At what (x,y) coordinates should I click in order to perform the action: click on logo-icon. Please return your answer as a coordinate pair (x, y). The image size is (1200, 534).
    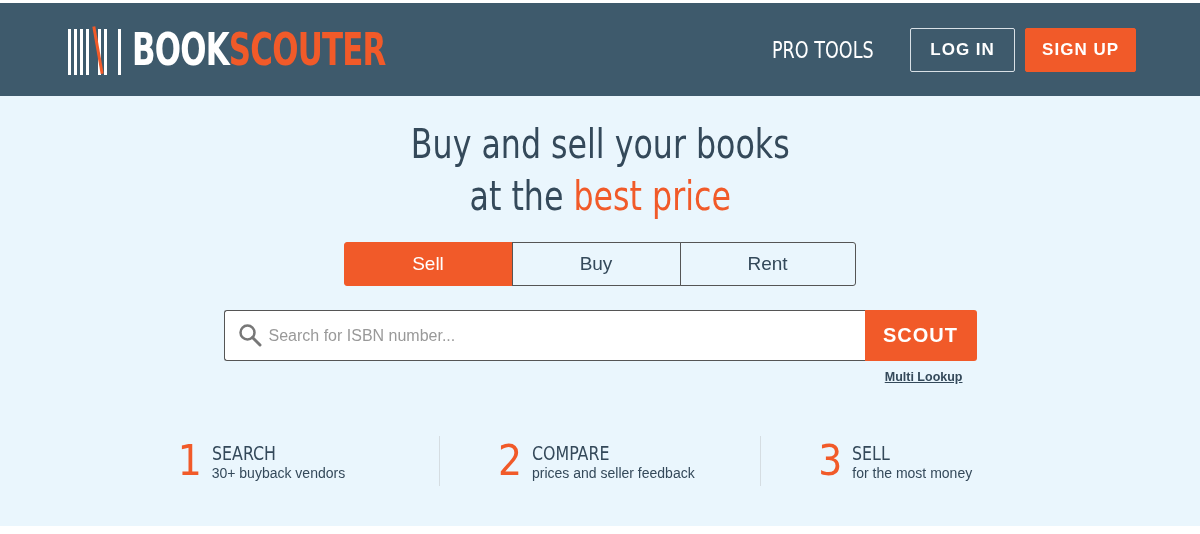
    Looking at the image, I should click on (96, 49).